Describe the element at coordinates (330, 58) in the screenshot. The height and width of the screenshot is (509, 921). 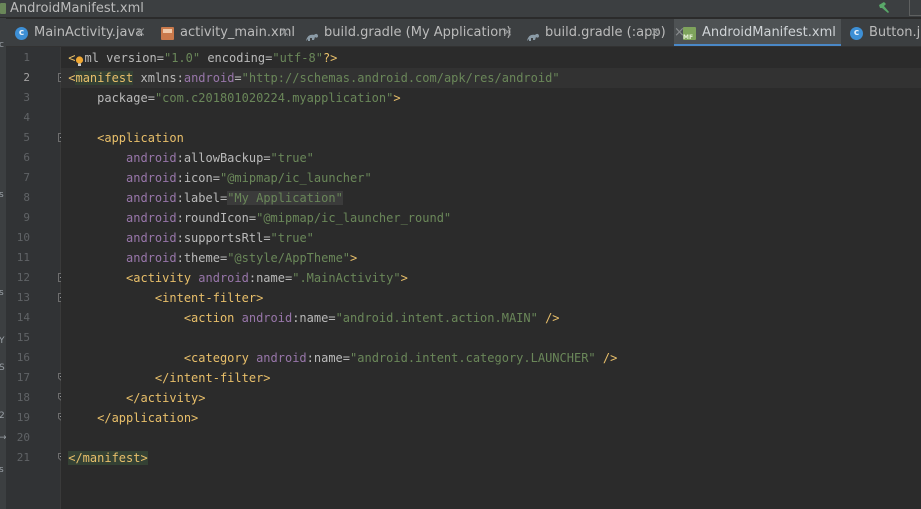
I see `code-token: ?>` at that location.